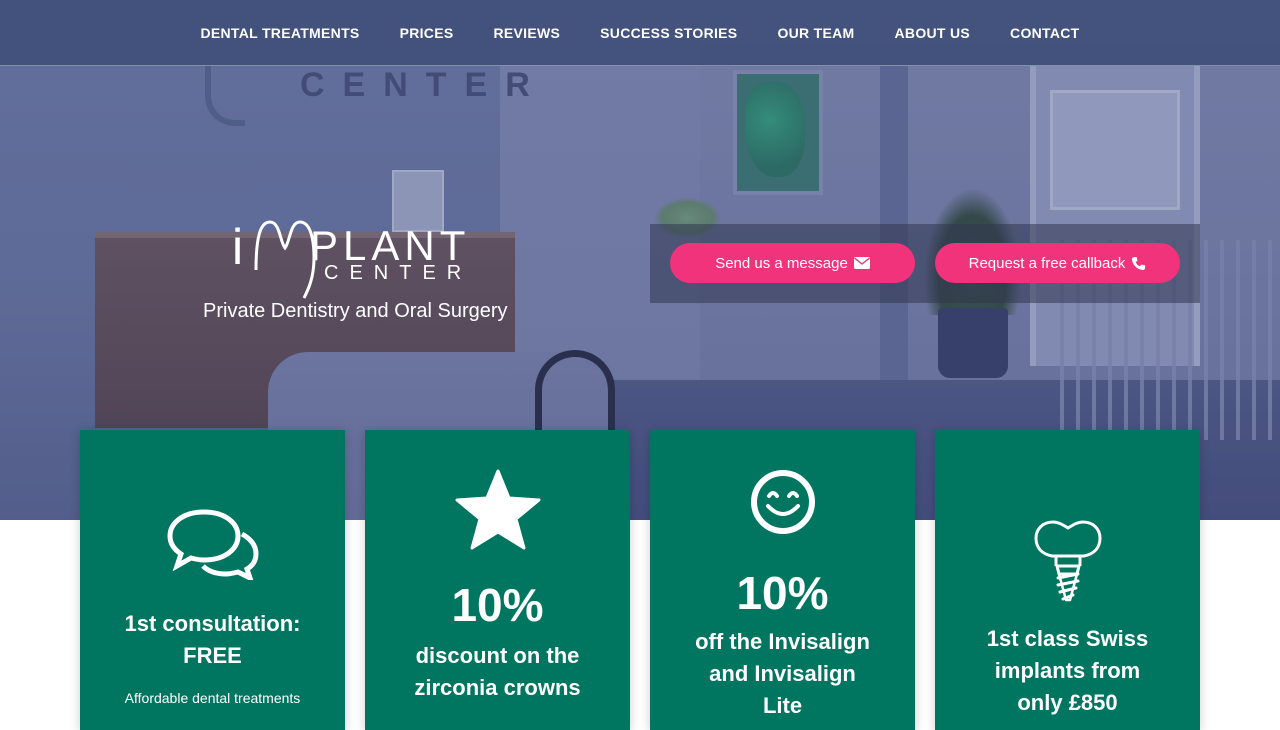 This screenshot has height=730, width=1280. What do you see at coordinates (212, 623) in the screenshot?
I see `card-1-title-line1: 1st consultation:` at bounding box center [212, 623].